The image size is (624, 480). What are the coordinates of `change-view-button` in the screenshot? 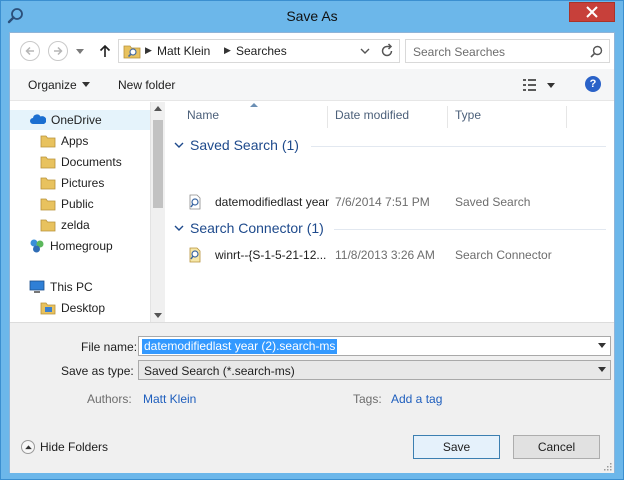 It's located at (539, 85).